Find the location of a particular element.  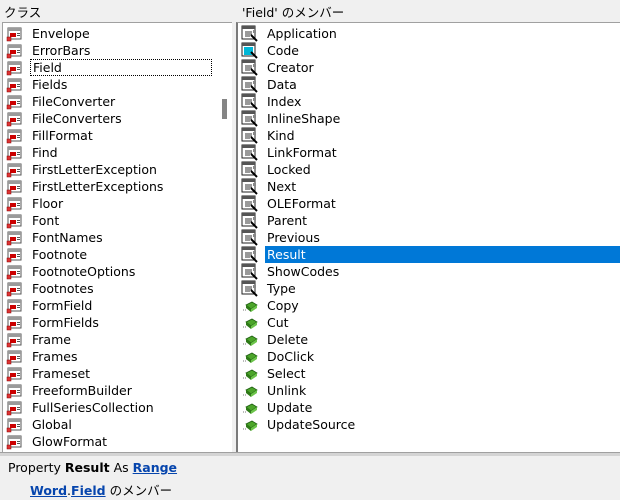

member-item: Next is located at coordinates (429, 186).